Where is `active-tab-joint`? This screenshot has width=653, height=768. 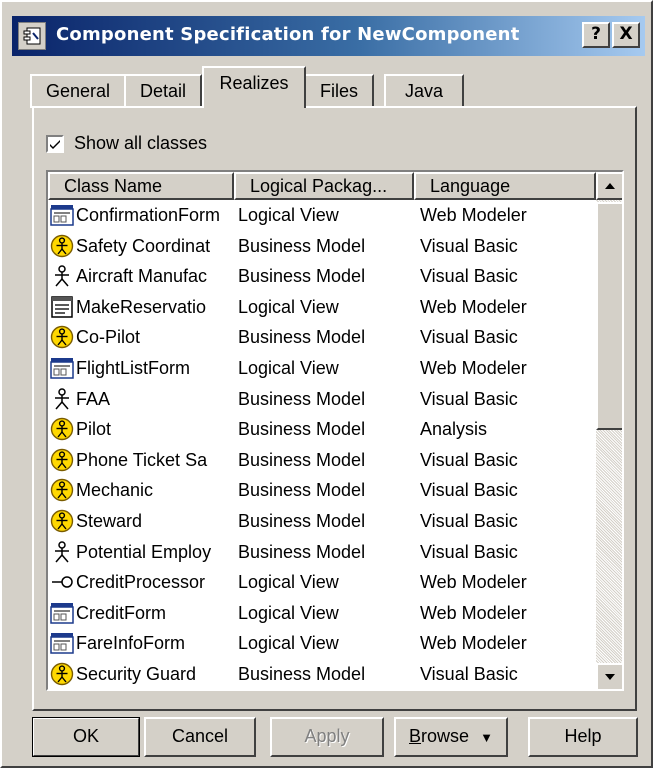
active-tab-joint is located at coordinates (254, 107).